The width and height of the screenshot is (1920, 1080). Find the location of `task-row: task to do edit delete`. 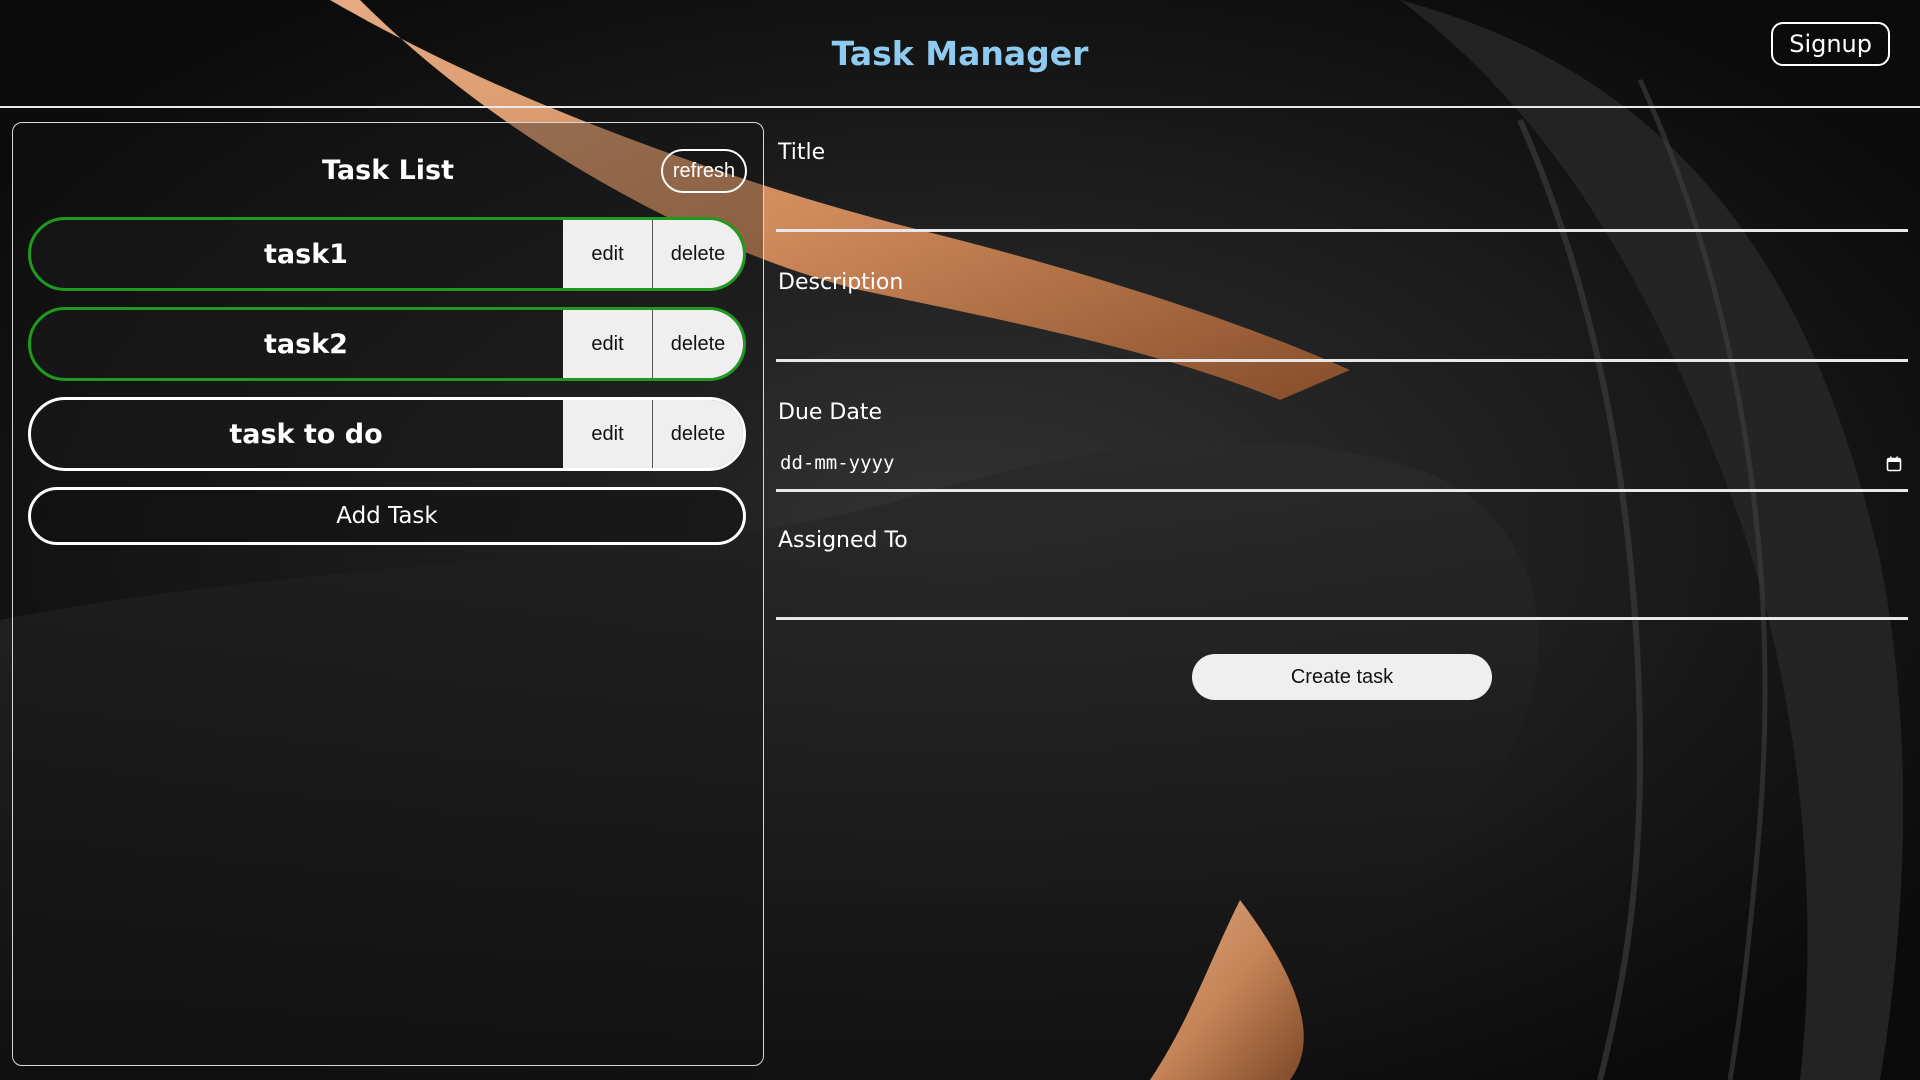

task-row: task to do edit delete is located at coordinates (387, 434).